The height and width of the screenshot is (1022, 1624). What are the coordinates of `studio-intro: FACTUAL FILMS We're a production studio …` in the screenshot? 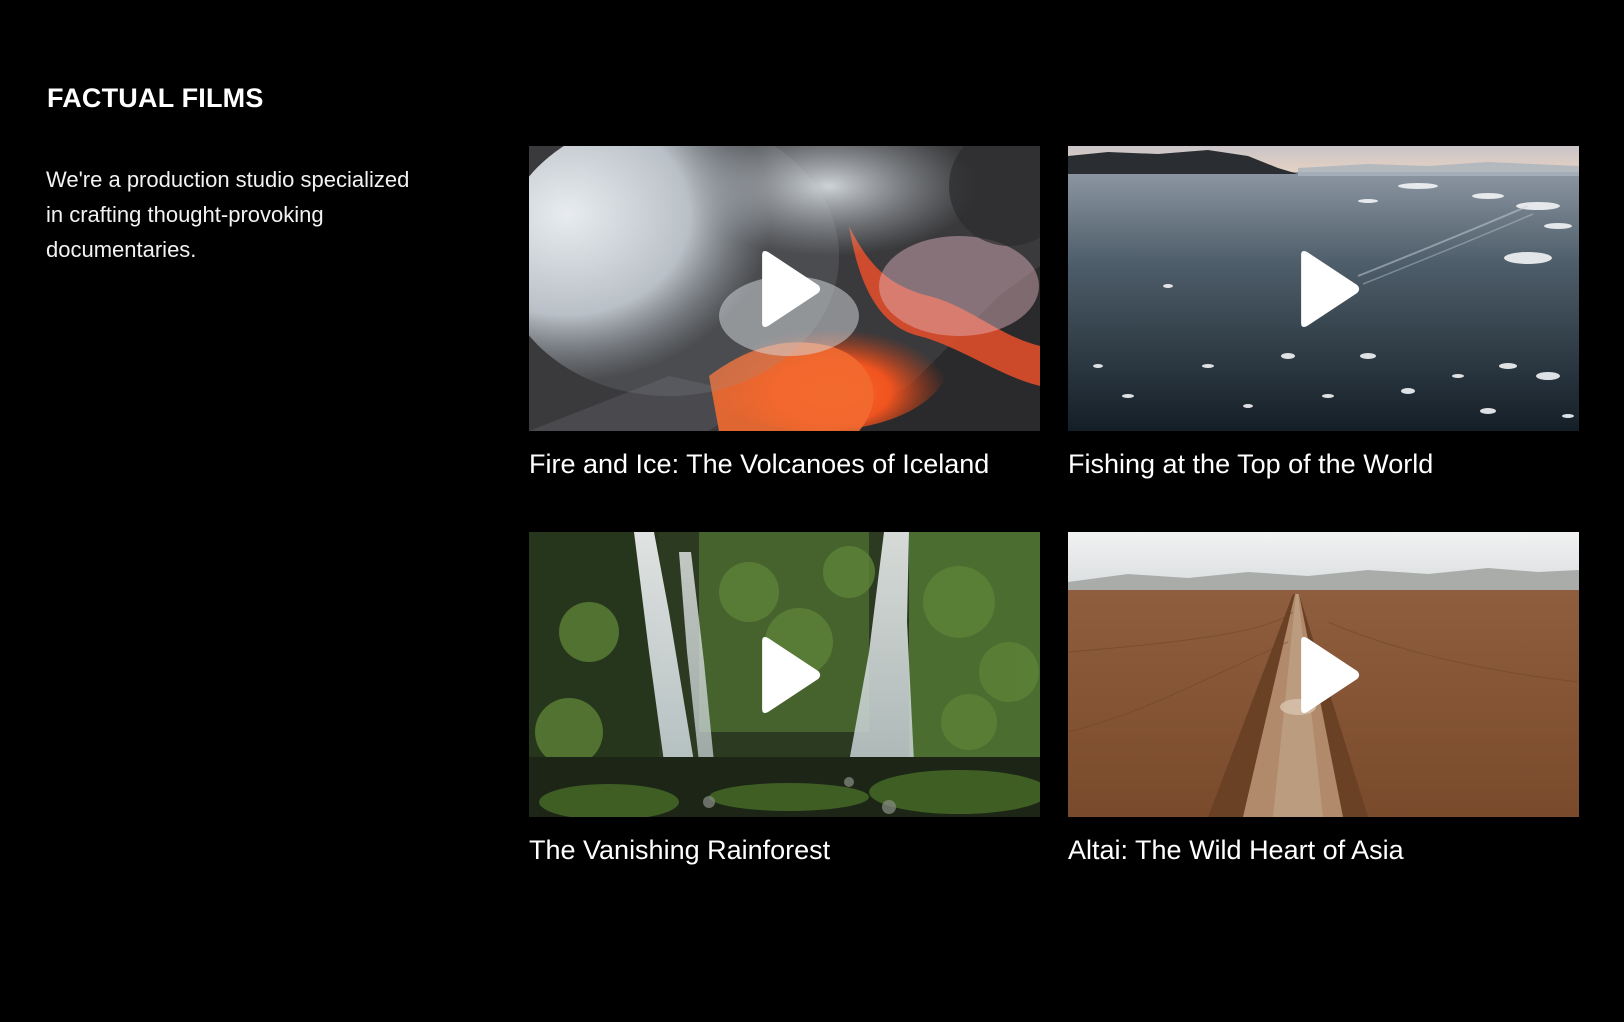 It's located at (236, 172).